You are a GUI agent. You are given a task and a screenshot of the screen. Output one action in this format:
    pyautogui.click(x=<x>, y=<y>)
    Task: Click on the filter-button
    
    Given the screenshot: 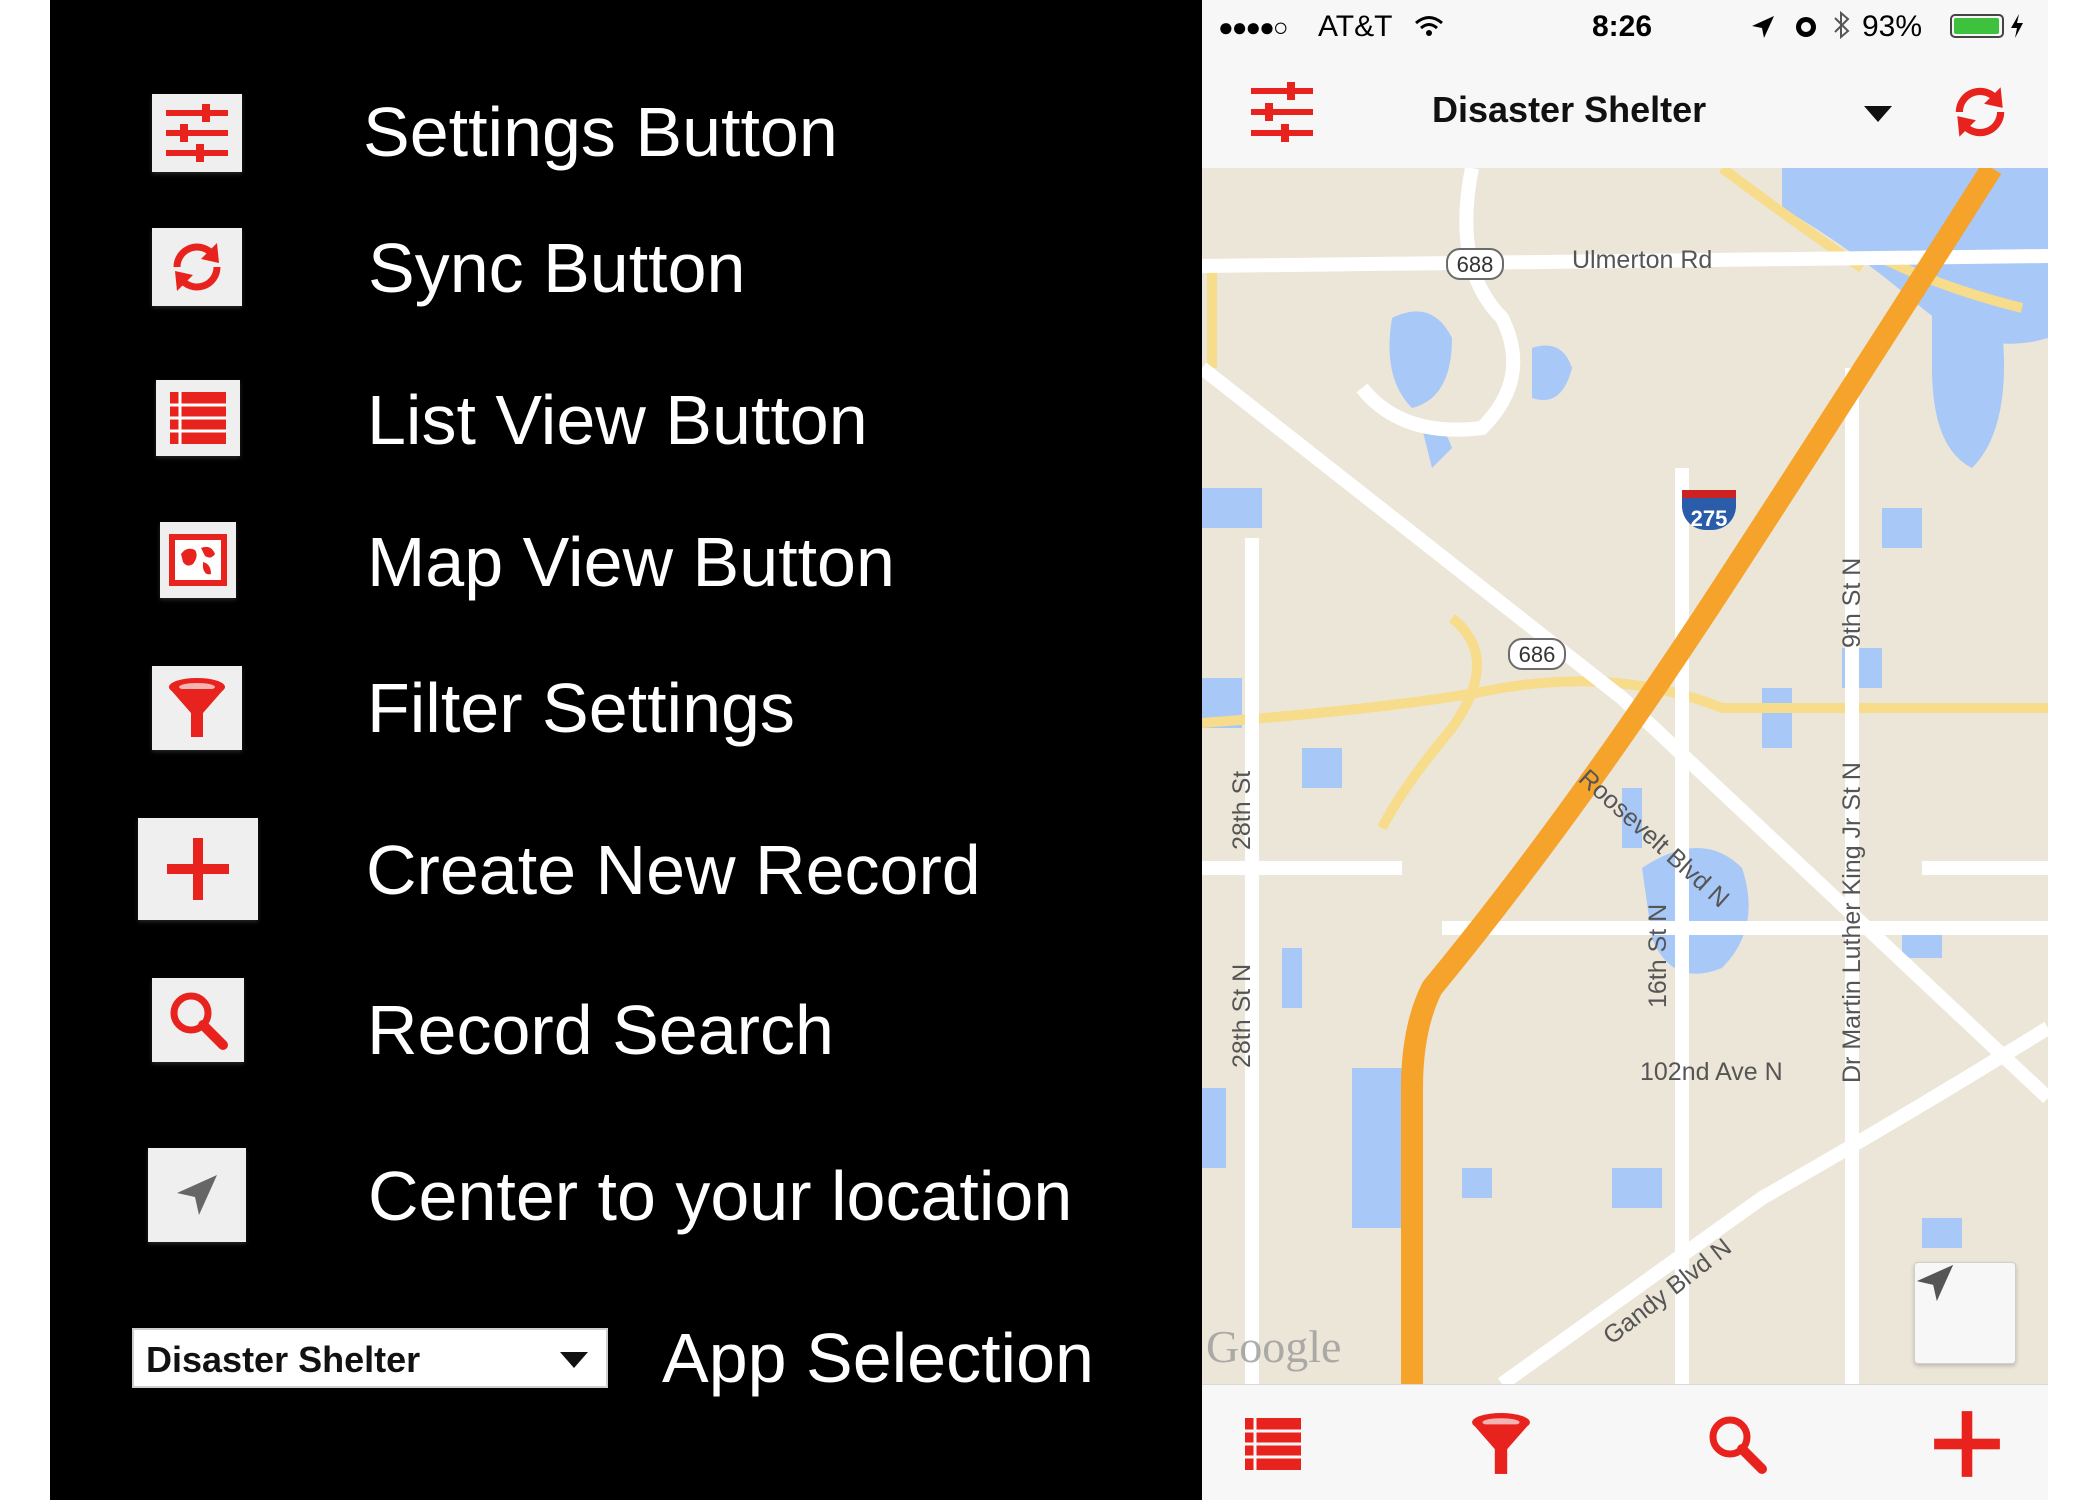 What is the action you would take?
    pyautogui.click(x=1501, y=1444)
    